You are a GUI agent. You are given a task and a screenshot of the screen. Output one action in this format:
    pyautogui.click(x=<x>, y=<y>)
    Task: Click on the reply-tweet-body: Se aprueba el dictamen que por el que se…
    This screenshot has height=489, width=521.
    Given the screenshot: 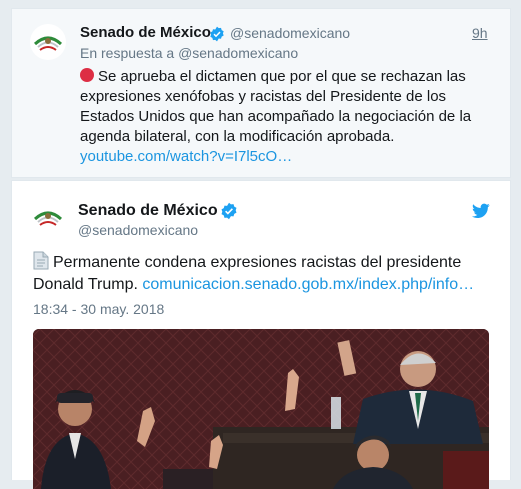 What is the action you would take?
    pyautogui.click(x=276, y=106)
    